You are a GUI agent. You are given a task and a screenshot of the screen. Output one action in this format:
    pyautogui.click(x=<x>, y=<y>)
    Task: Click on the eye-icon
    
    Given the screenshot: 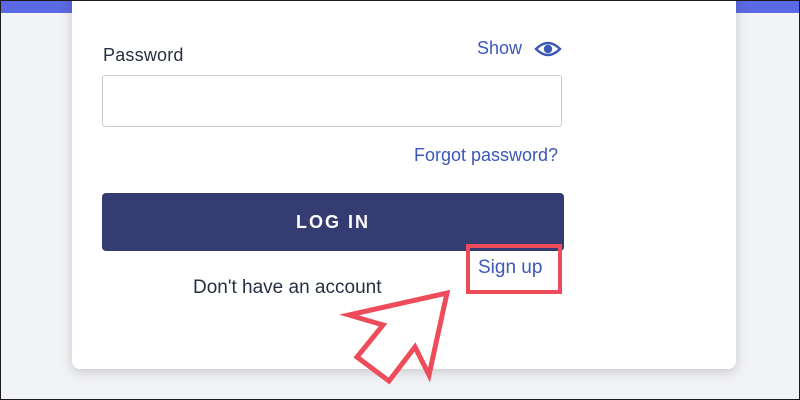 What is the action you would take?
    pyautogui.click(x=548, y=49)
    